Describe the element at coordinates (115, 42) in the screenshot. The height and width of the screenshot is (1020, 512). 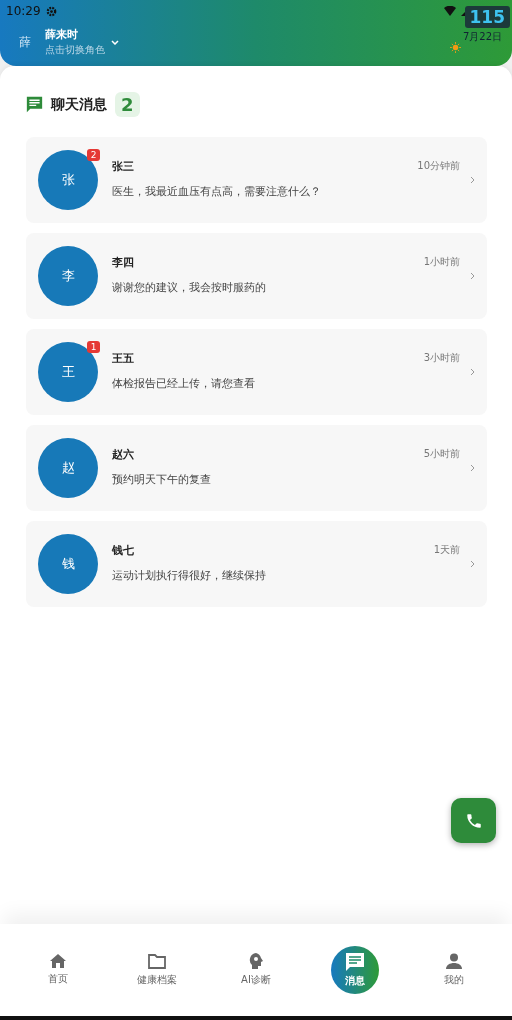
I see `chevron-down-icon` at that location.